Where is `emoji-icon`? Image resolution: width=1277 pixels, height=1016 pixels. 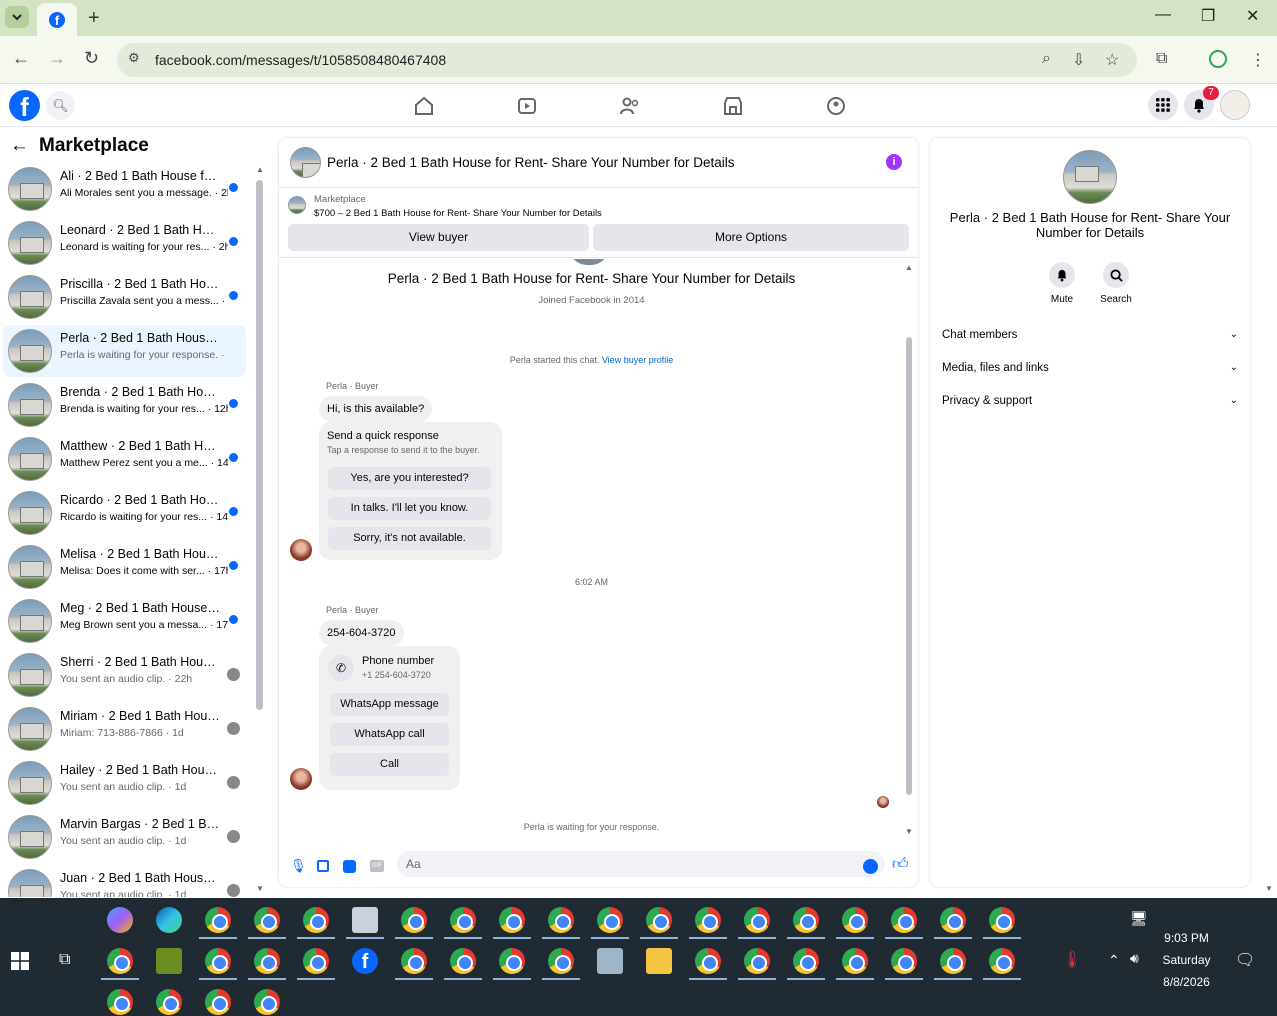 emoji-icon is located at coordinates (870, 866).